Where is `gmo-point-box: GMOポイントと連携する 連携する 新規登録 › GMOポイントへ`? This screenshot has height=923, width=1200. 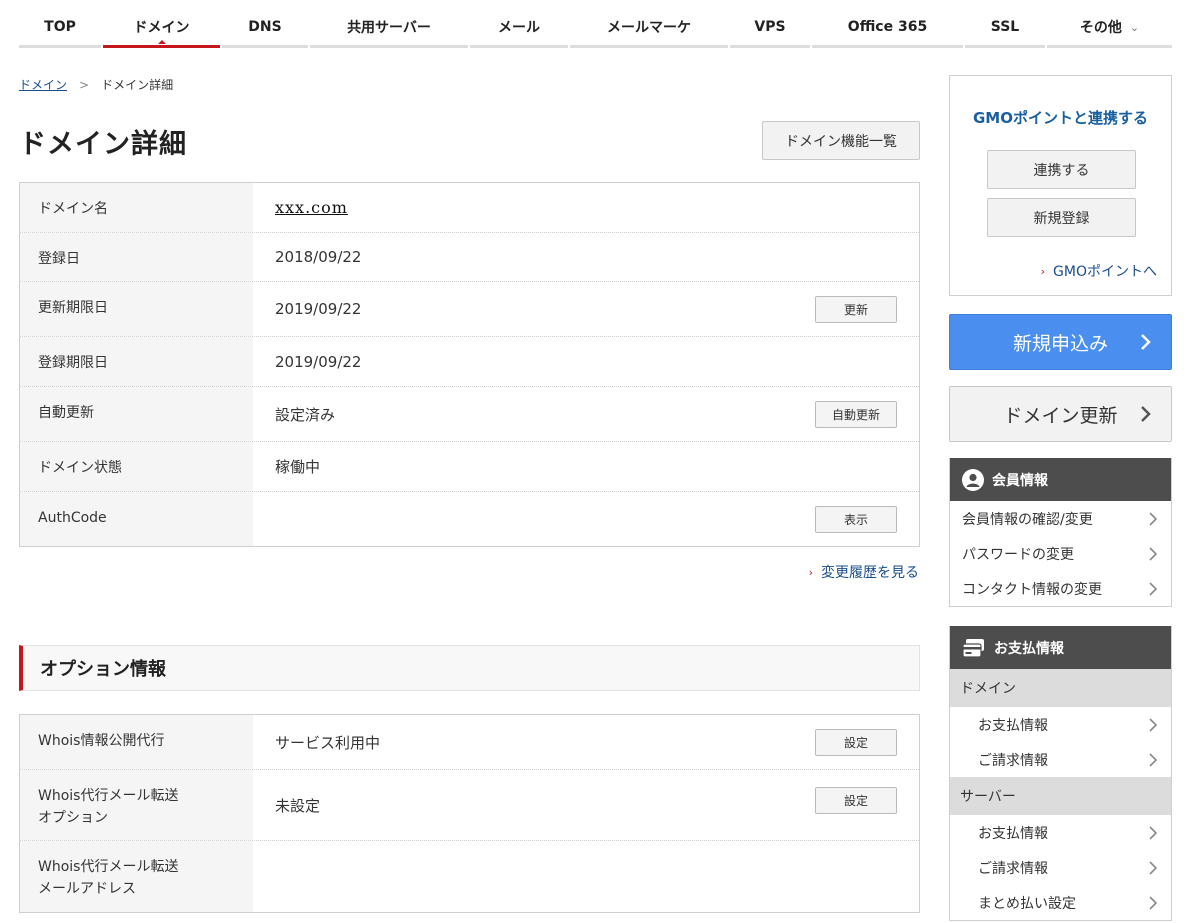 gmo-point-box: GMOポイントと連携する 連携する 新規登録 › GMOポイントへ is located at coordinates (1060, 185).